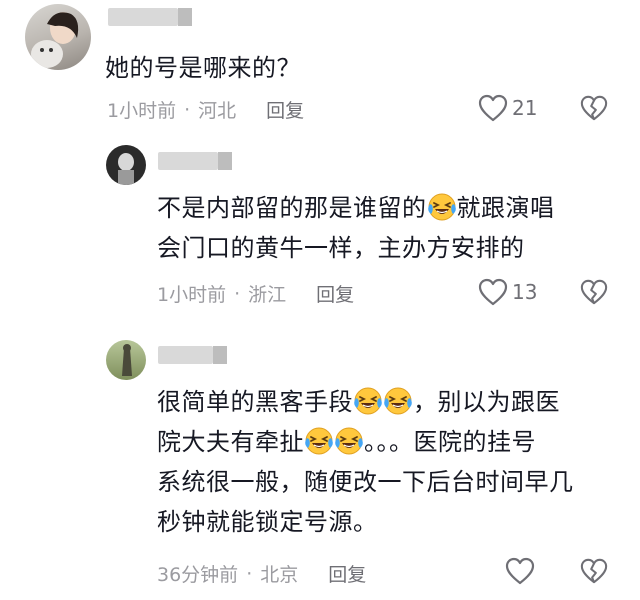 This screenshot has width=640, height=600. I want to click on comment-location: 河北, so click(217, 111).